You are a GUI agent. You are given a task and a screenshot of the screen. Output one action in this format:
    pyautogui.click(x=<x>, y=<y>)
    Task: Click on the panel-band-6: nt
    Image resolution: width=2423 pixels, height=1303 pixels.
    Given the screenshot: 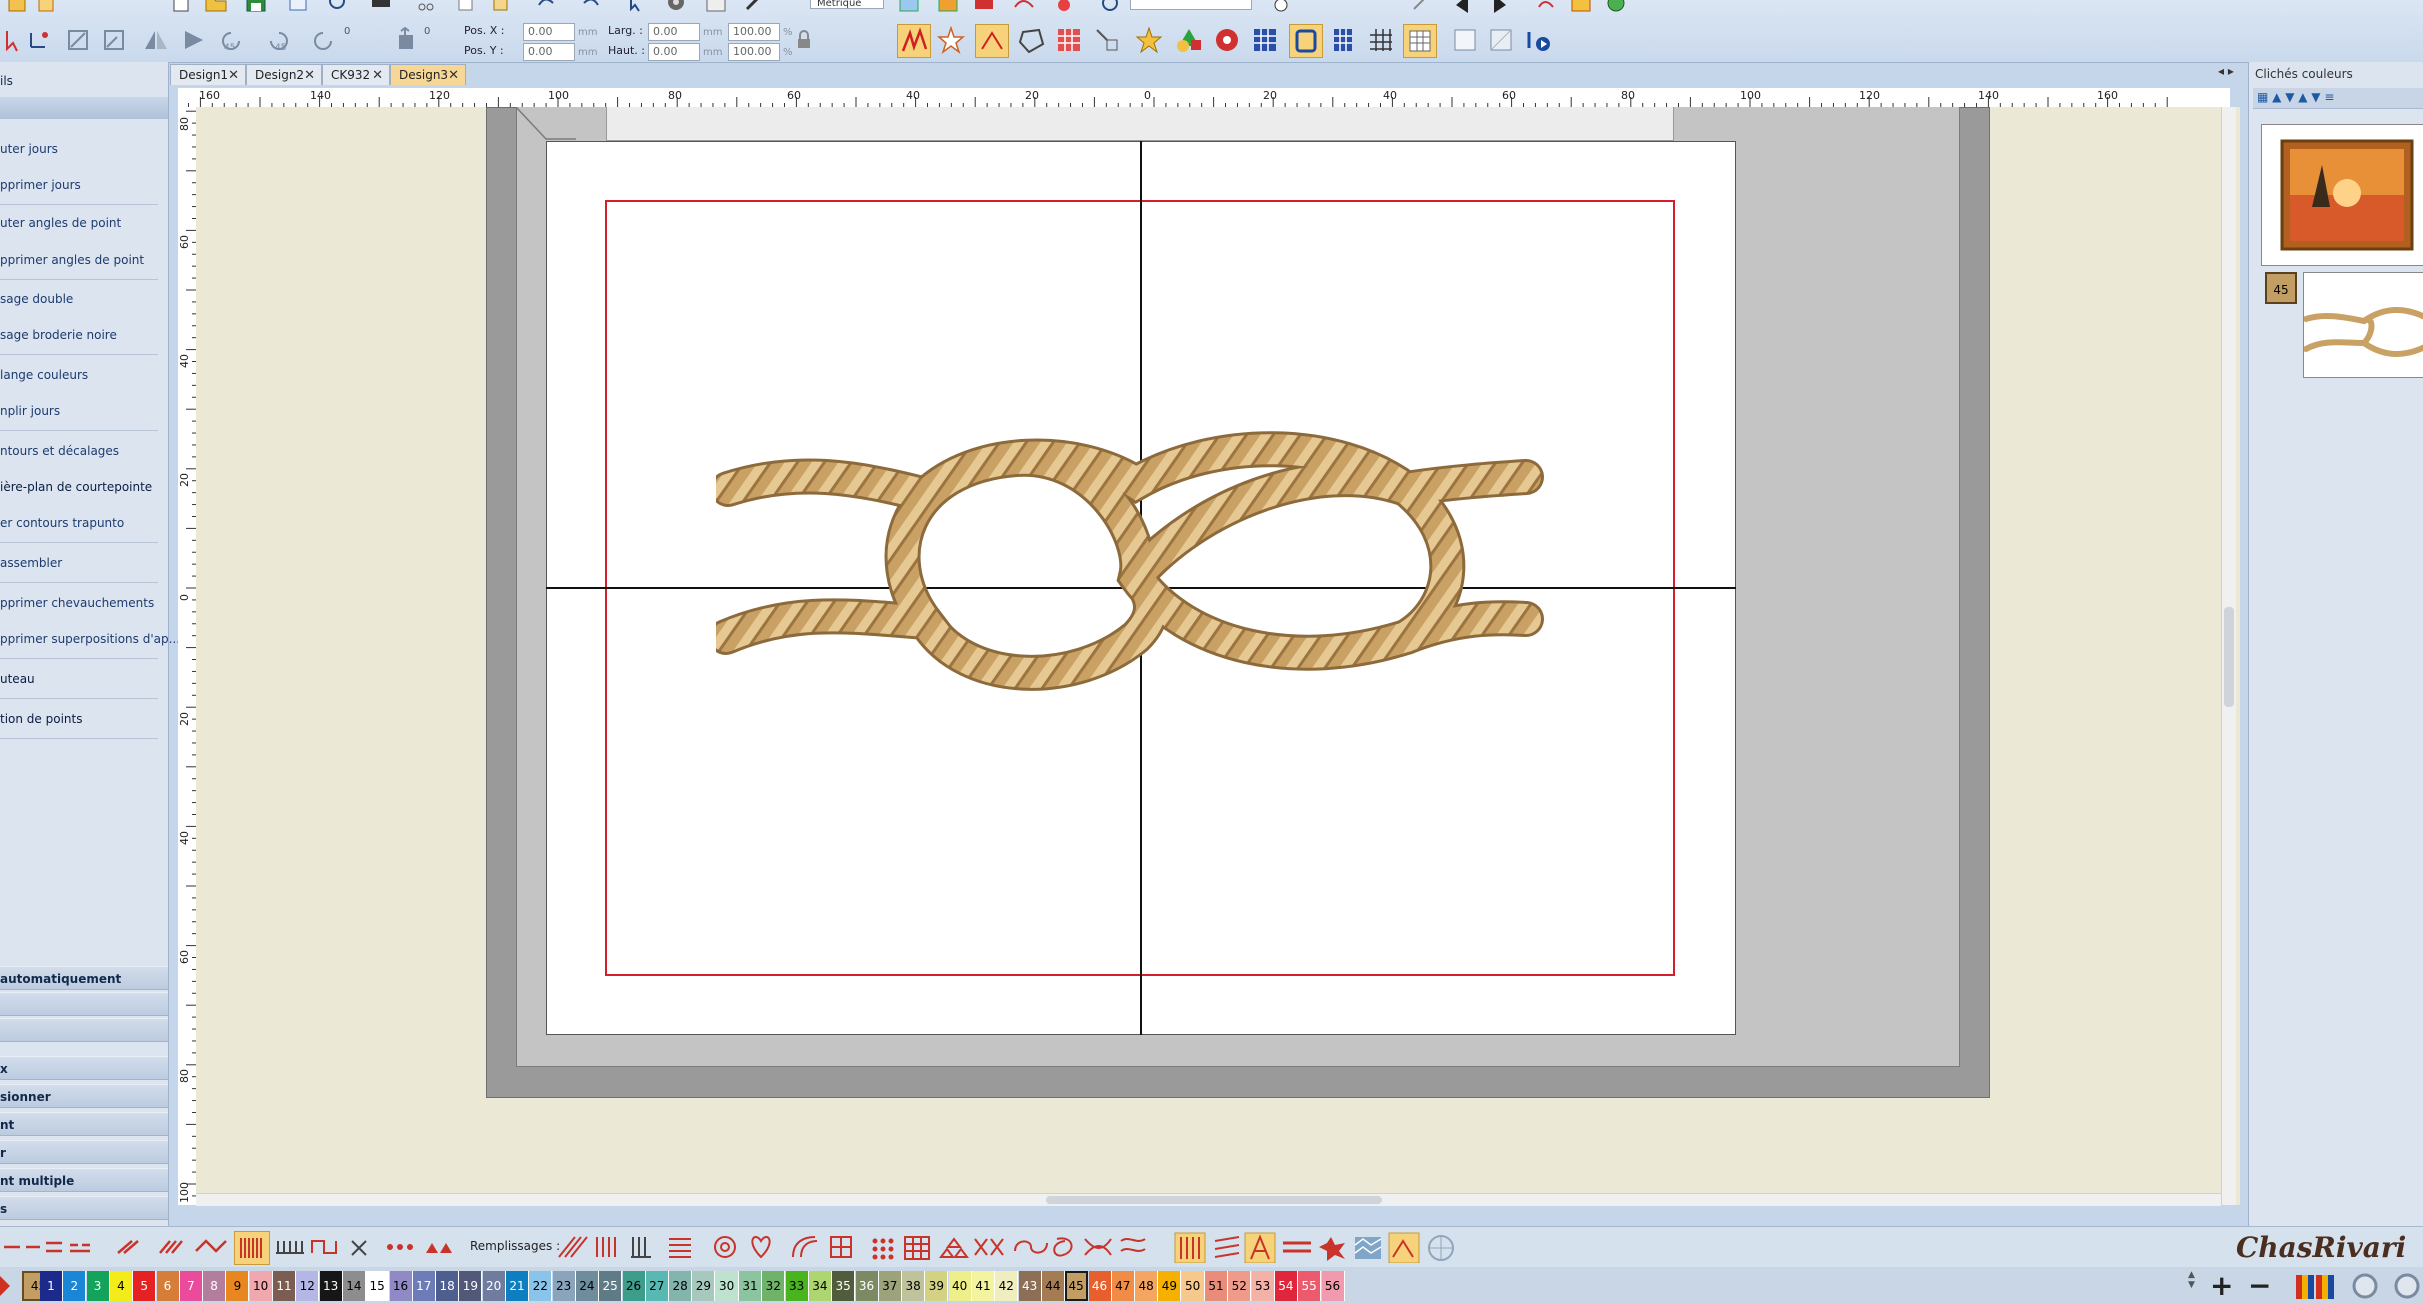 What is the action you would take?
    pyautogui.click(x=84, y=1124)
    